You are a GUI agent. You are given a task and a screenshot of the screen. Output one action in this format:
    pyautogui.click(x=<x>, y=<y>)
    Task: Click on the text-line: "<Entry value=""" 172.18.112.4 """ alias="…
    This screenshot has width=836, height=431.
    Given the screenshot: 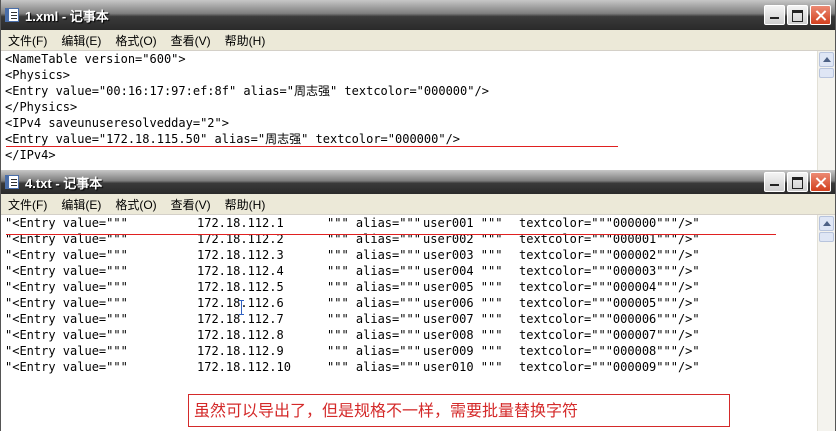 What is the action you would take?
    pyautogui.click(x=409, y=271)
    